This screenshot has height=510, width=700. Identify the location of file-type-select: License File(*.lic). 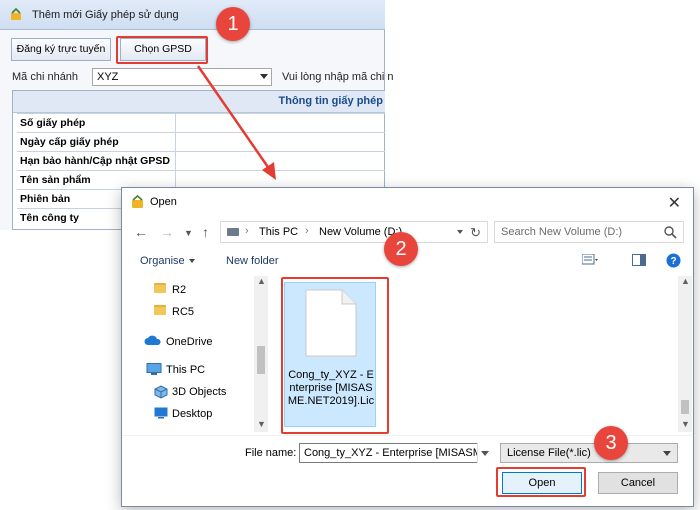
(589, 453).